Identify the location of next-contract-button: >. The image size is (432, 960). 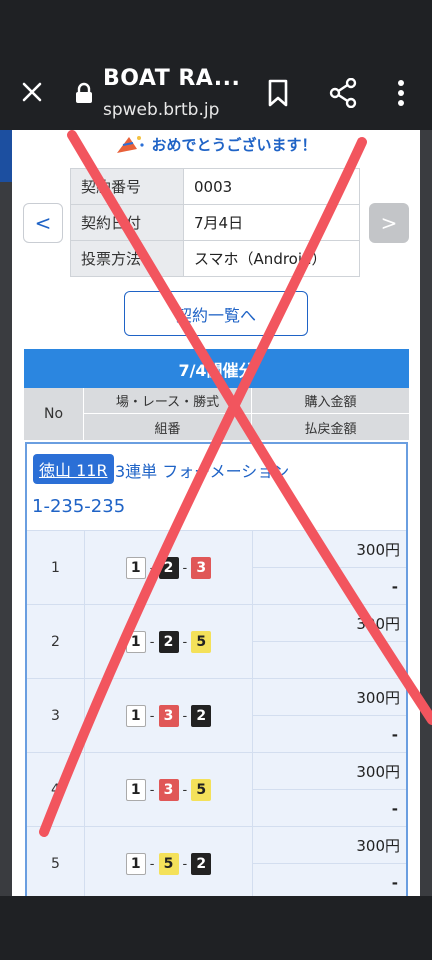
(389, 223).